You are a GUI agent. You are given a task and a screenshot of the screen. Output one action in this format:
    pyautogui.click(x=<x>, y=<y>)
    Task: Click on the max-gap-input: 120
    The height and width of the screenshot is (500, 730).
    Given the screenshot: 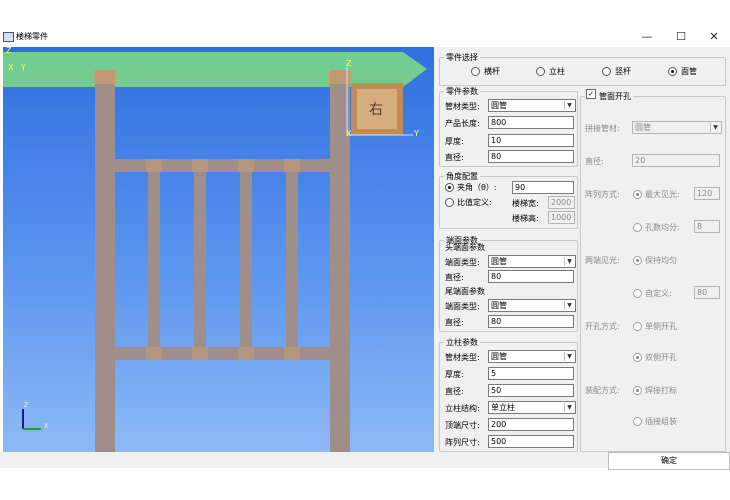 What is the action you would take?
    pyautogui.click(x=707, y=193)
    